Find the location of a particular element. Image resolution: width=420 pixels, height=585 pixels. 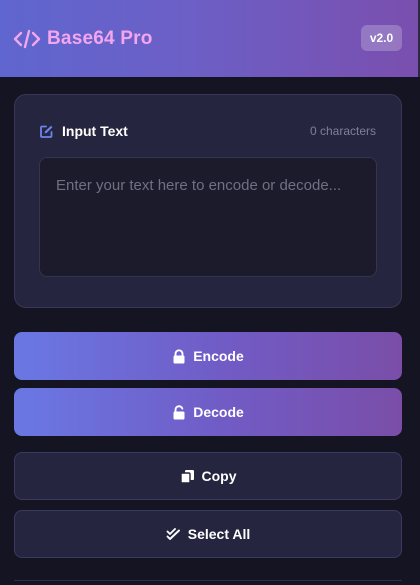

decode-button: Decode is located at coordinates (208, 412).